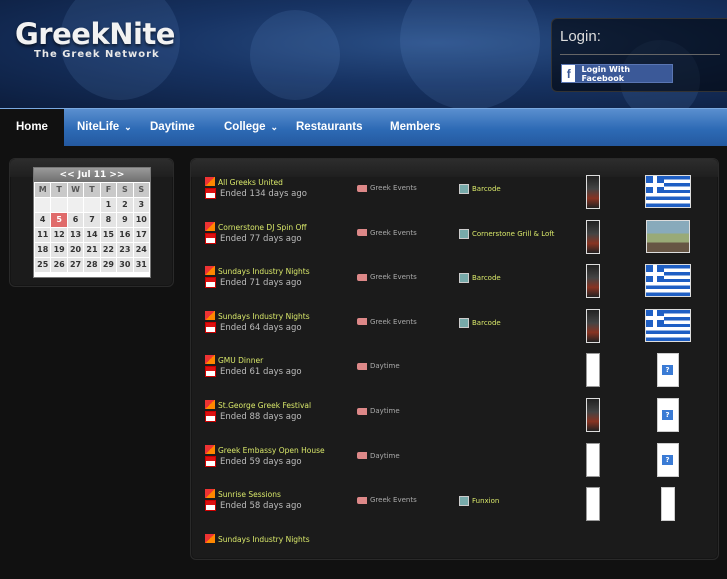 The image size is (727, 579). I want to click on calendar-day: 24, so click(141, 250).